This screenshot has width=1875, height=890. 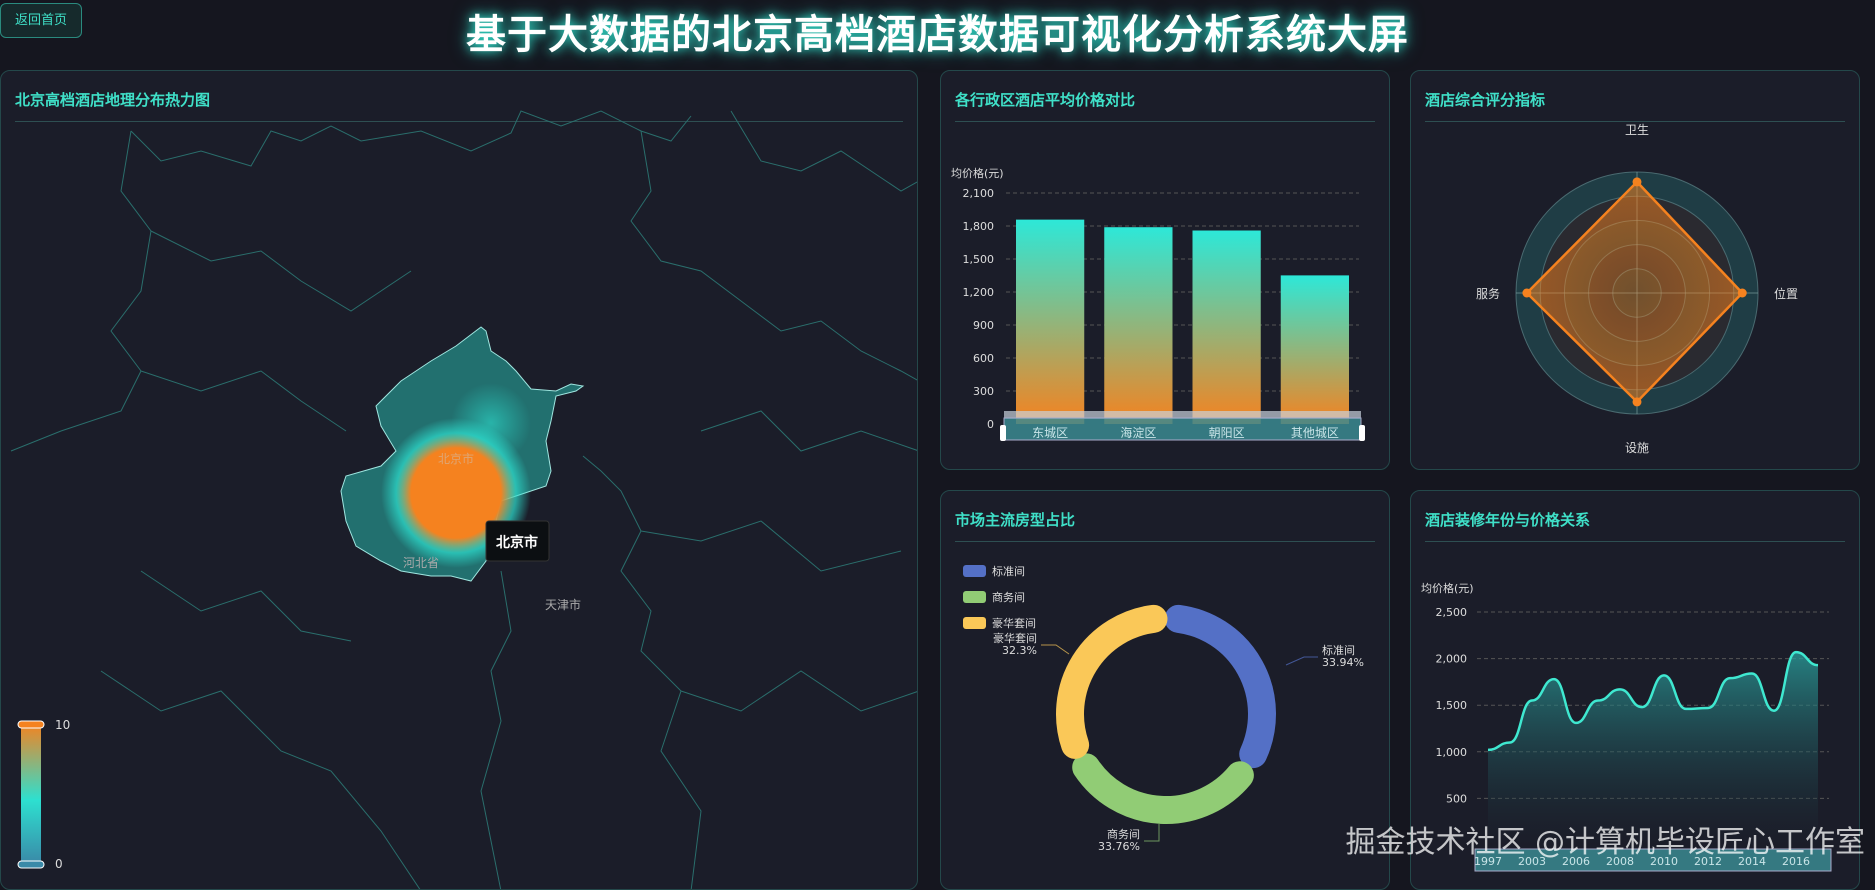 I want to click on x-tick-label: 东城区, so click(x=1050, y=433).